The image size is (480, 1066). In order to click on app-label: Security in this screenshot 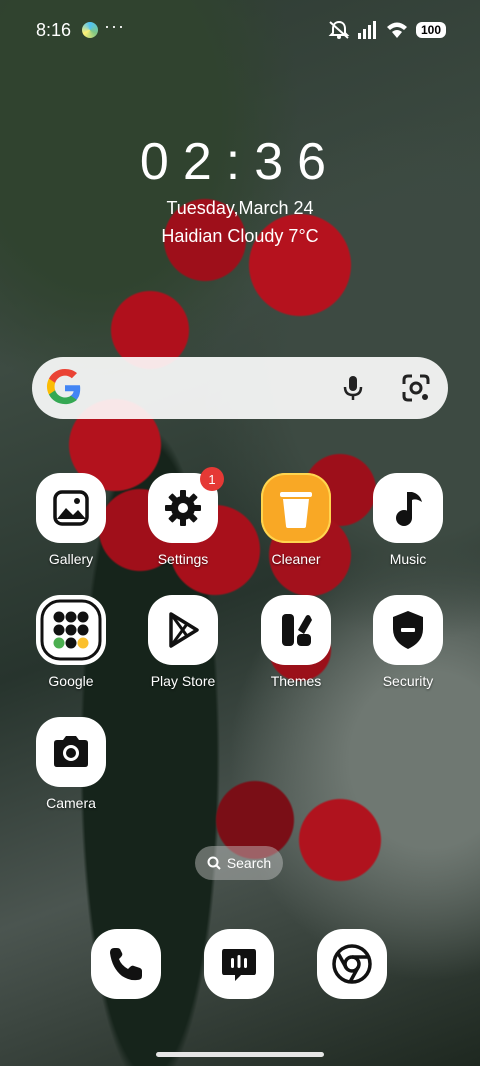, I will do `click(408, 681)`.